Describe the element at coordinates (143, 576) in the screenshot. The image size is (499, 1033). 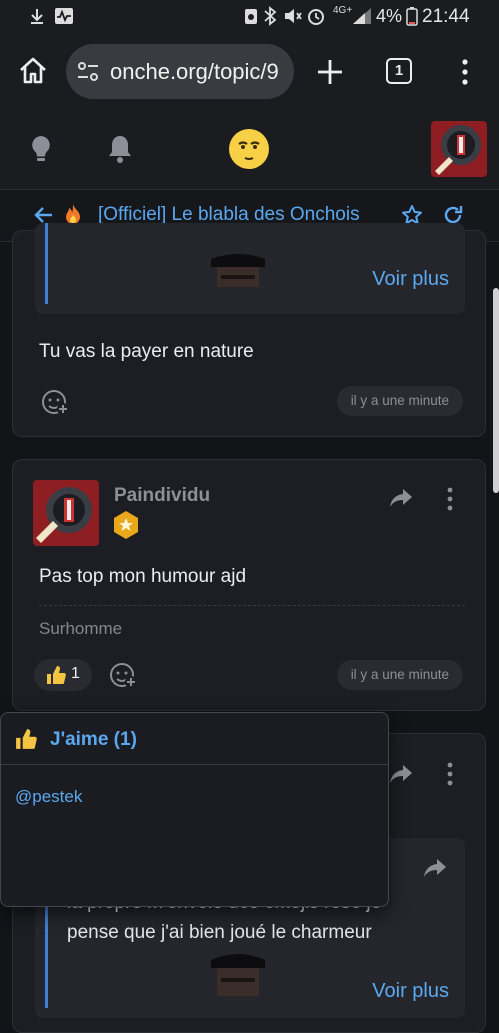
I see `post-text: Pas top mon humour ajd` at that location.